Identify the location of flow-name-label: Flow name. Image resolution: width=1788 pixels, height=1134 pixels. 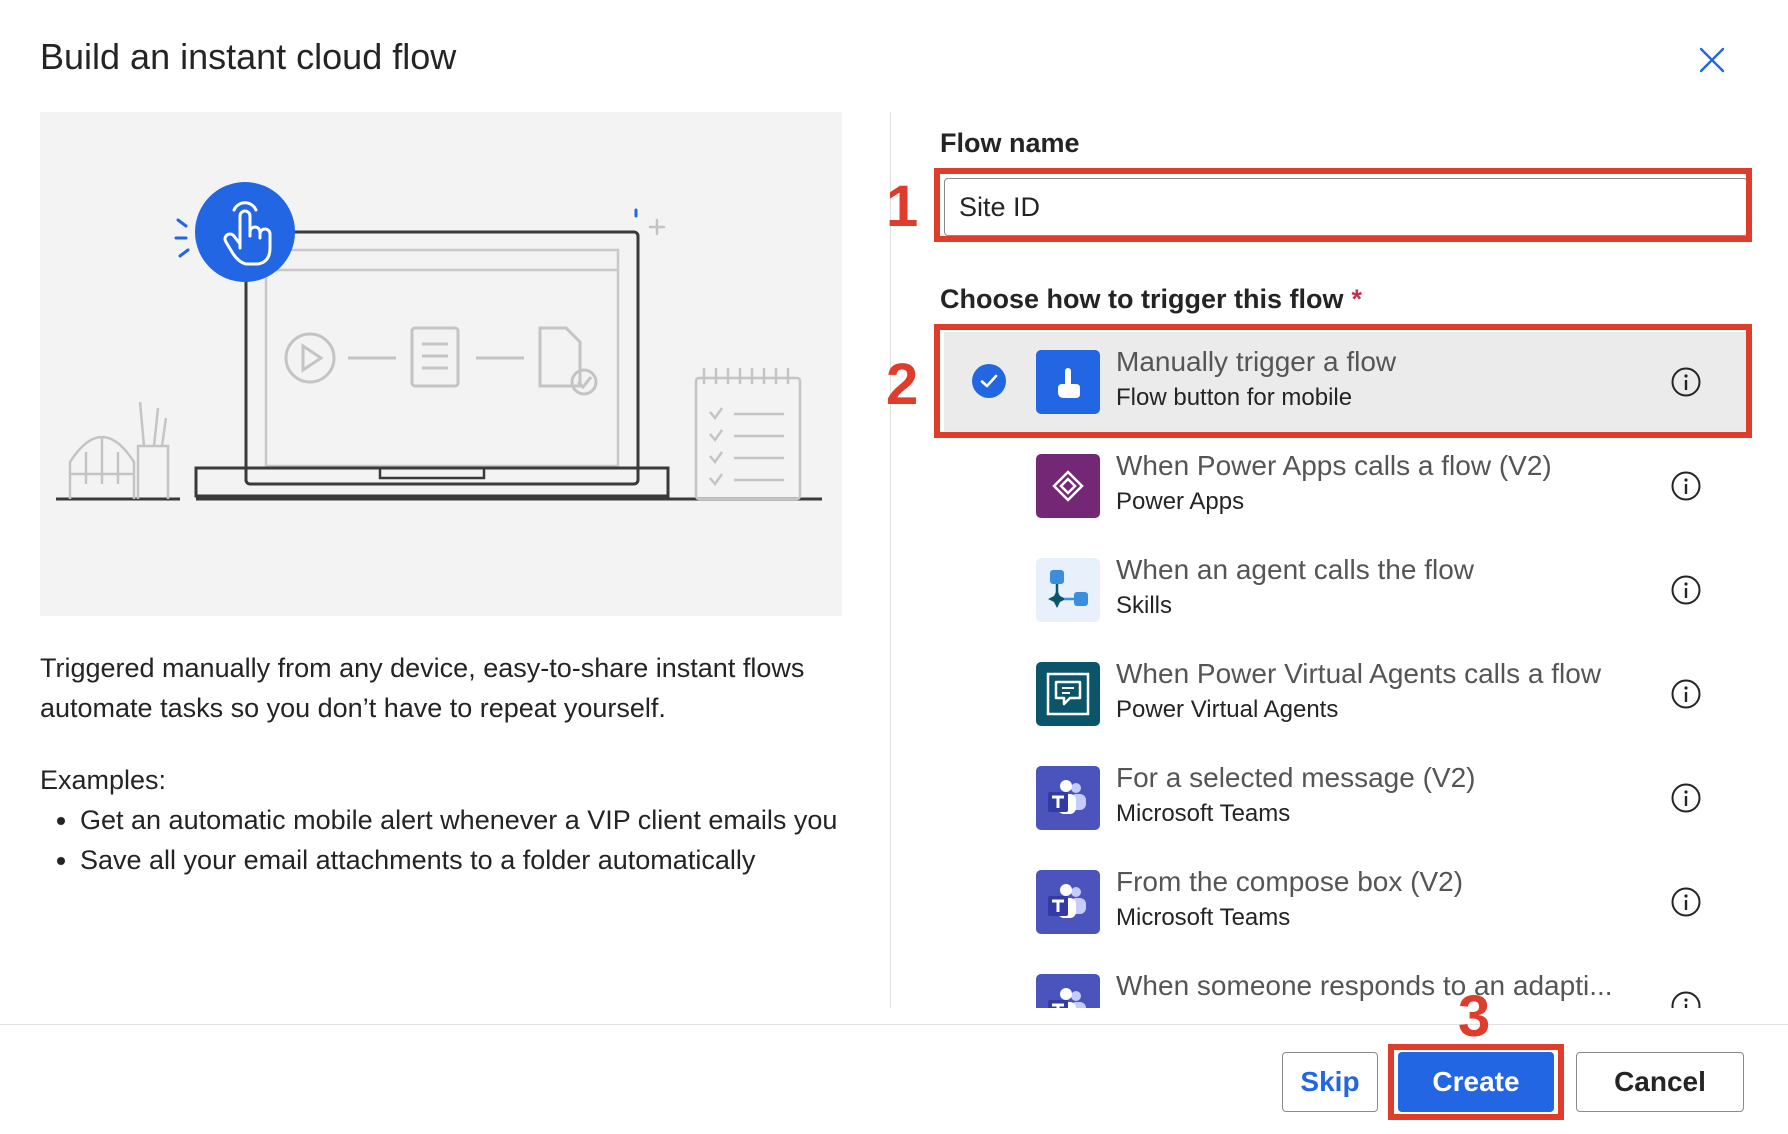
(1010, 143).